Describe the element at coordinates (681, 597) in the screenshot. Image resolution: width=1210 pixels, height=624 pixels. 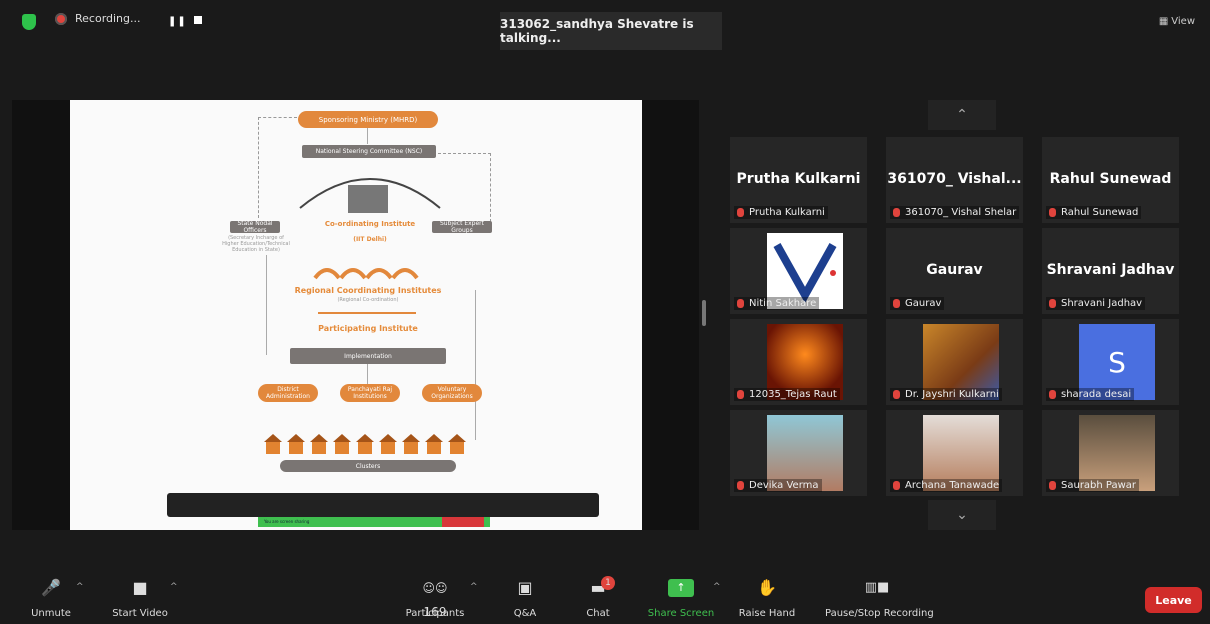
I see `share-screen-button: ↑ Share Screen` at that location.